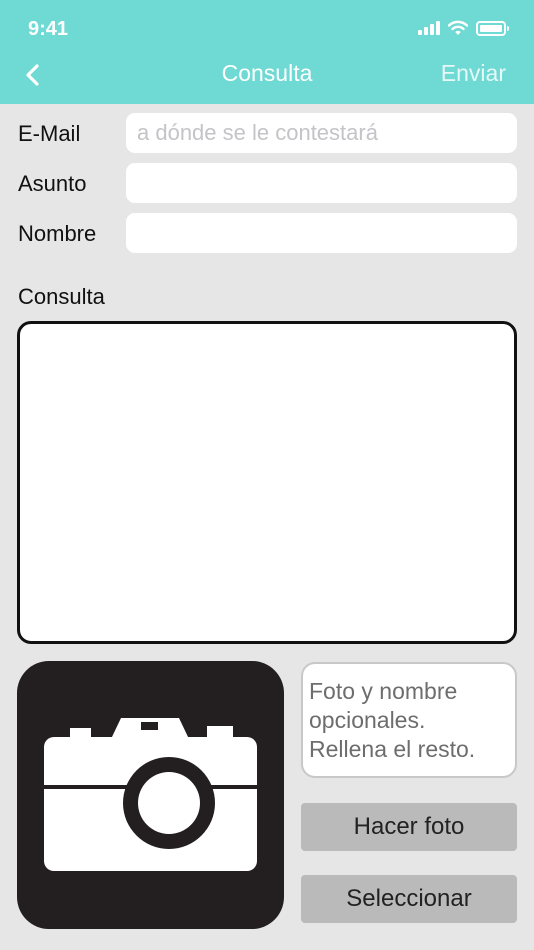 Image resolution: width=534 pixels, height=950 pixels. Describe the element at coordinates (57, 233) in the screenshot. I see `name-label: Nombre` at that location.